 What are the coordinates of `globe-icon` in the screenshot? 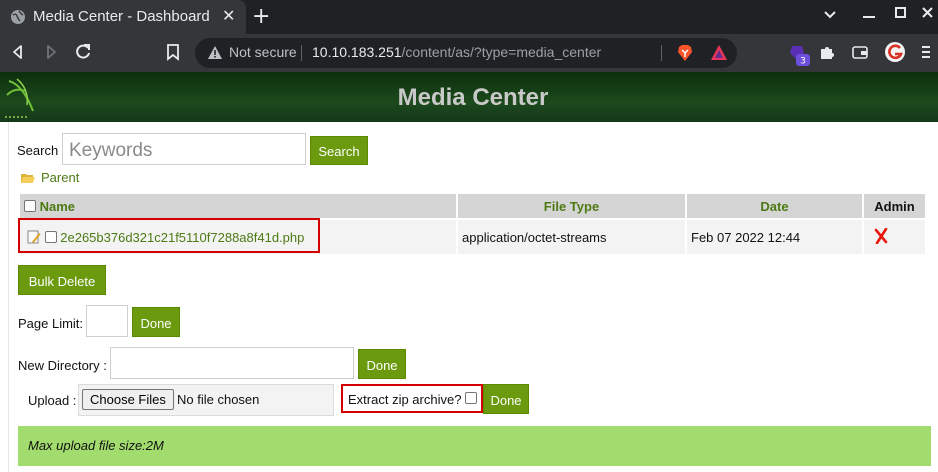 It's located at (18, 17).